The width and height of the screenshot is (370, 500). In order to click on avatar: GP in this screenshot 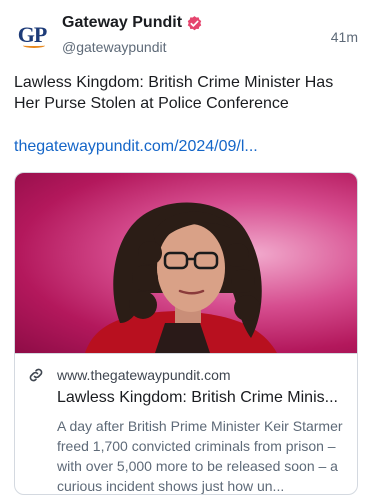, I will do `click(32, 36)`.